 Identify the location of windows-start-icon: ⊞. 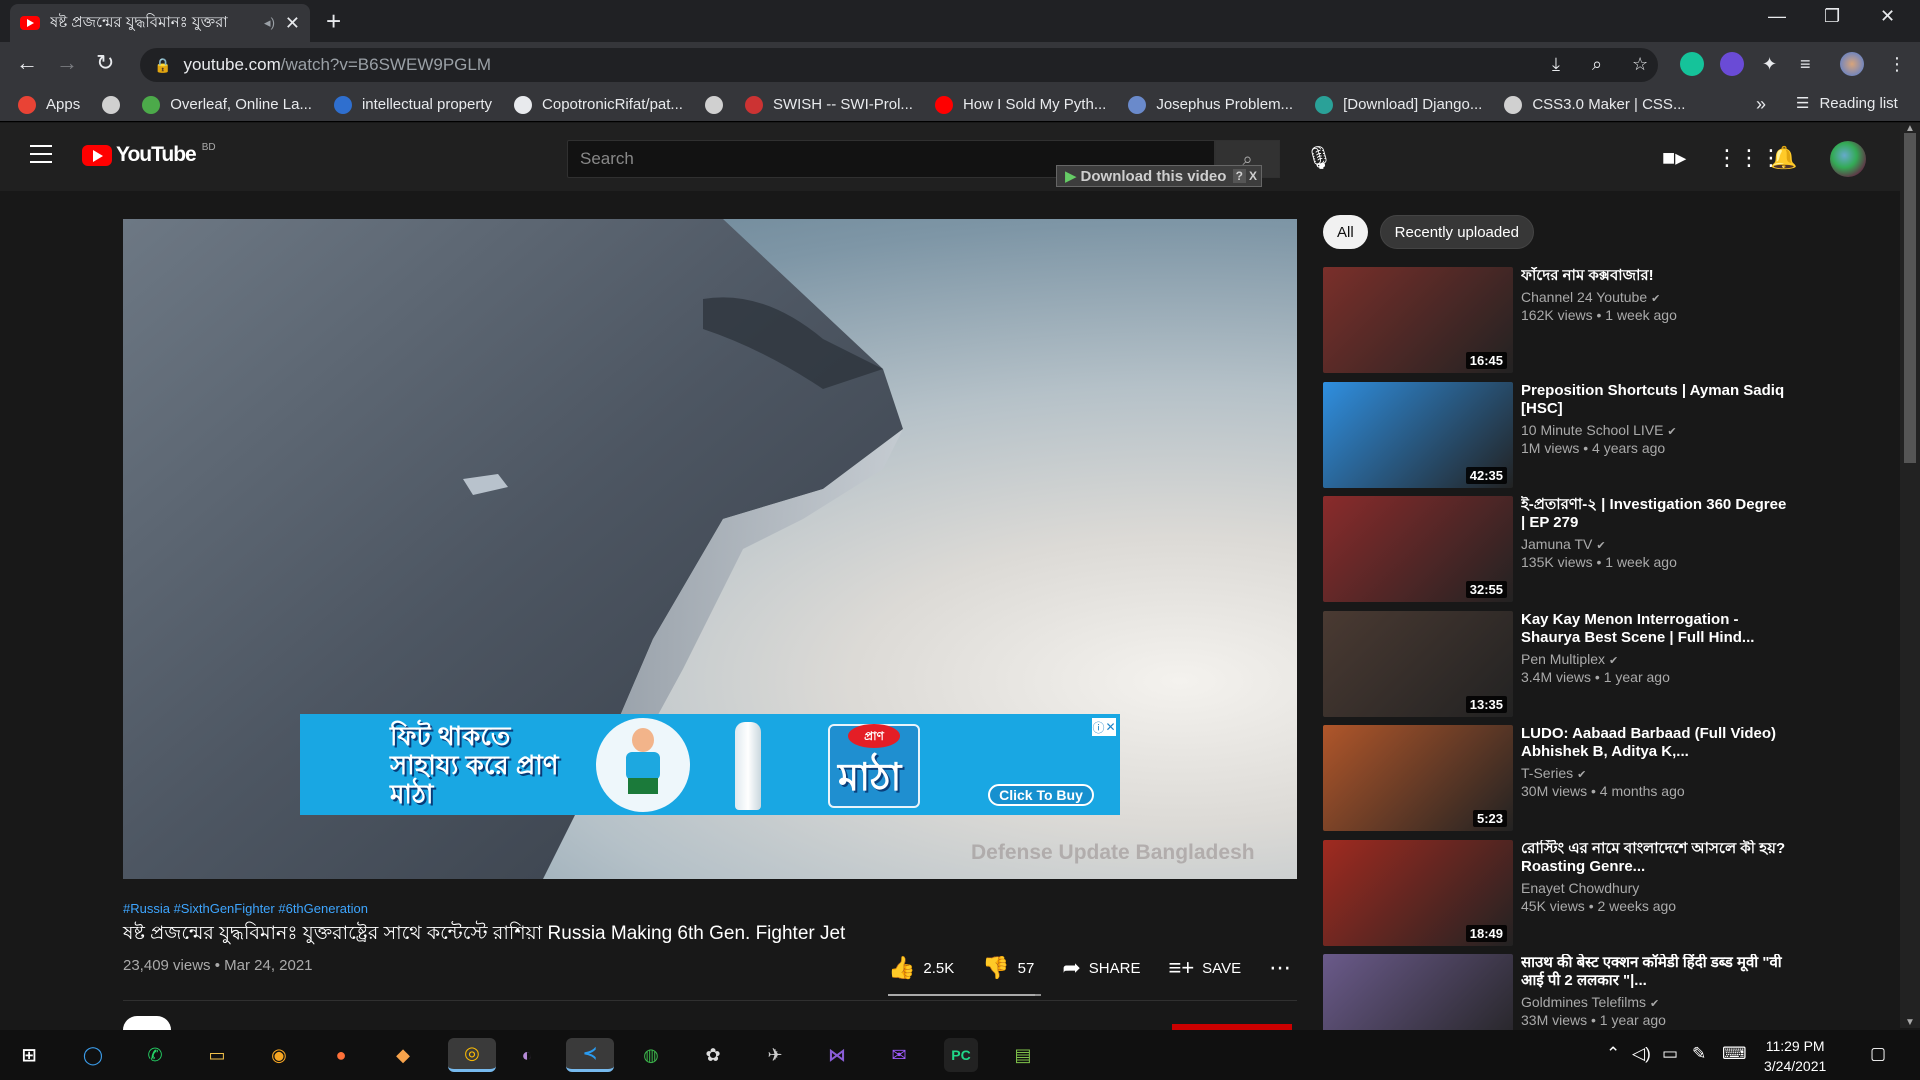
(29, 1055).